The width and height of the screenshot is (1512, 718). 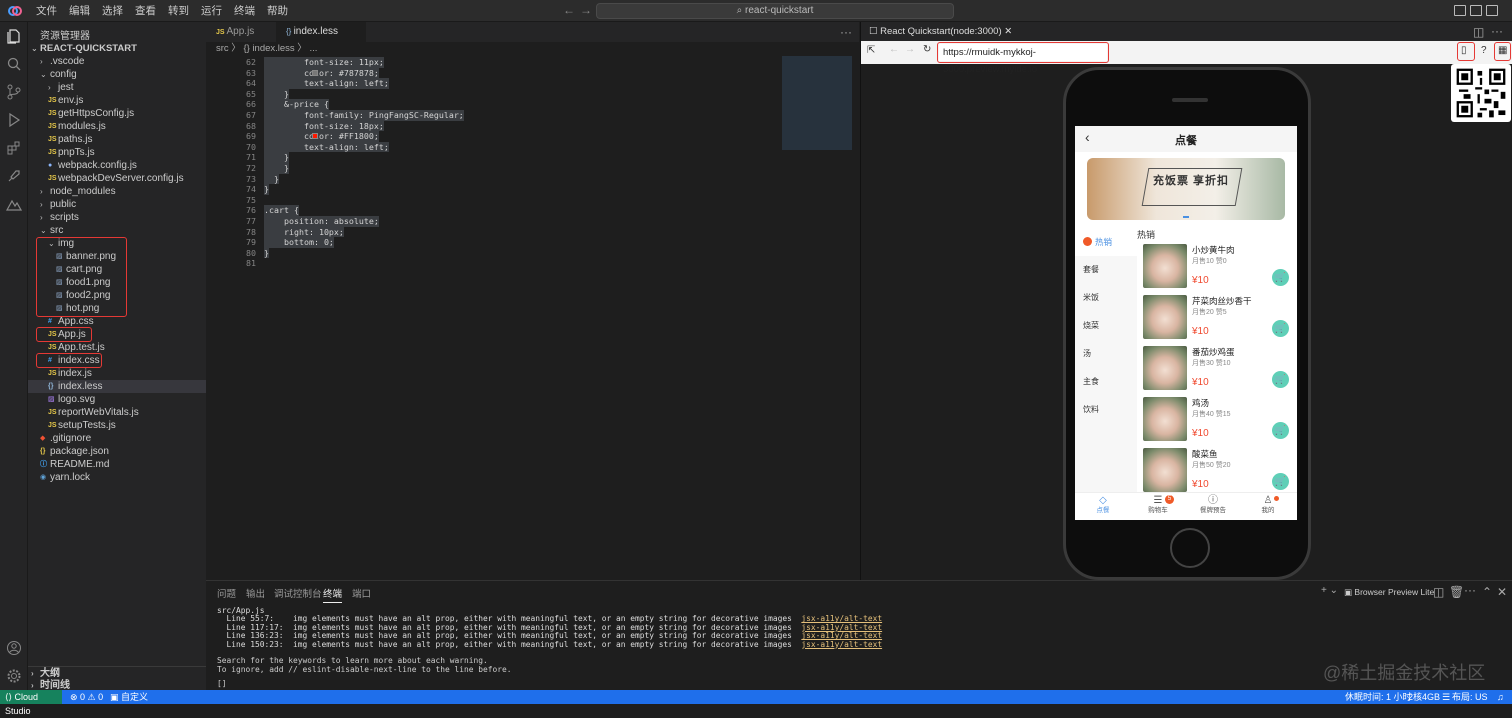 I want to click on code-line: 81, so click(x=496, y=263).